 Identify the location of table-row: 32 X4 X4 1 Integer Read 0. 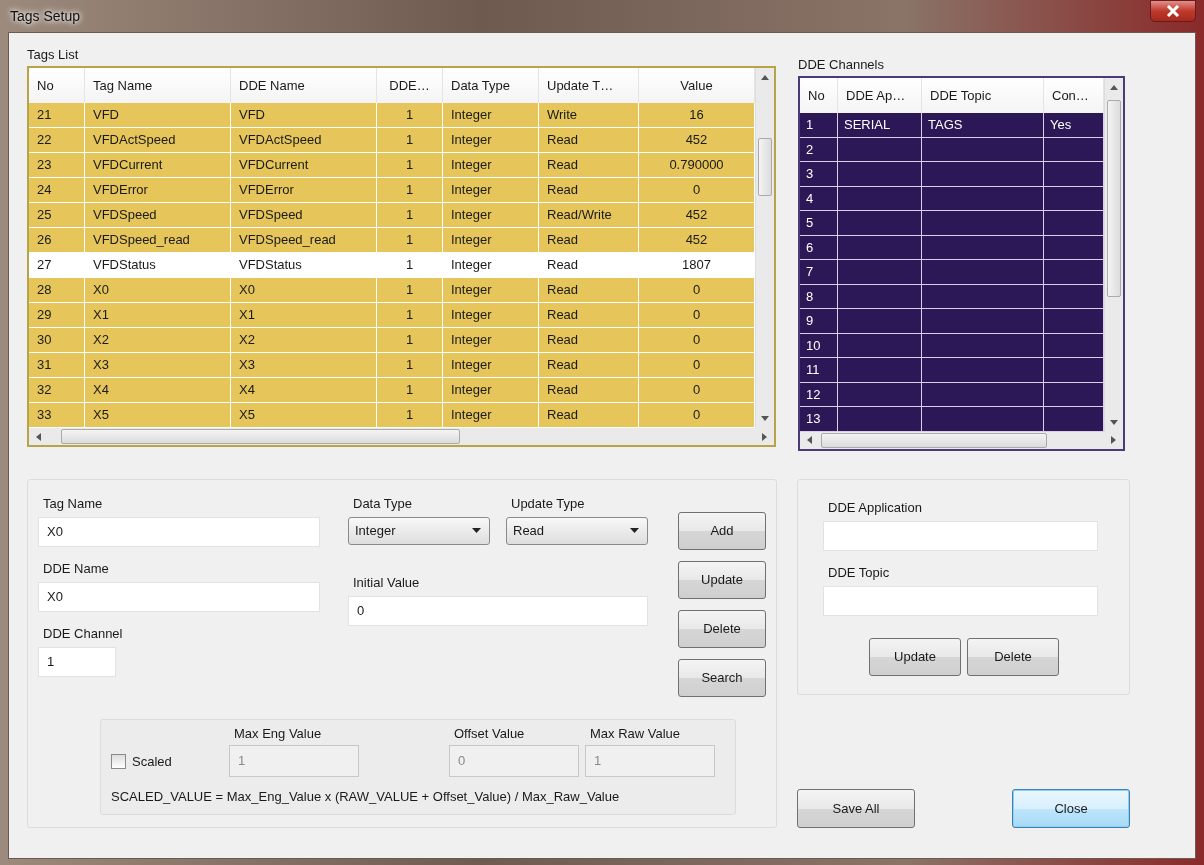
(392, 390).